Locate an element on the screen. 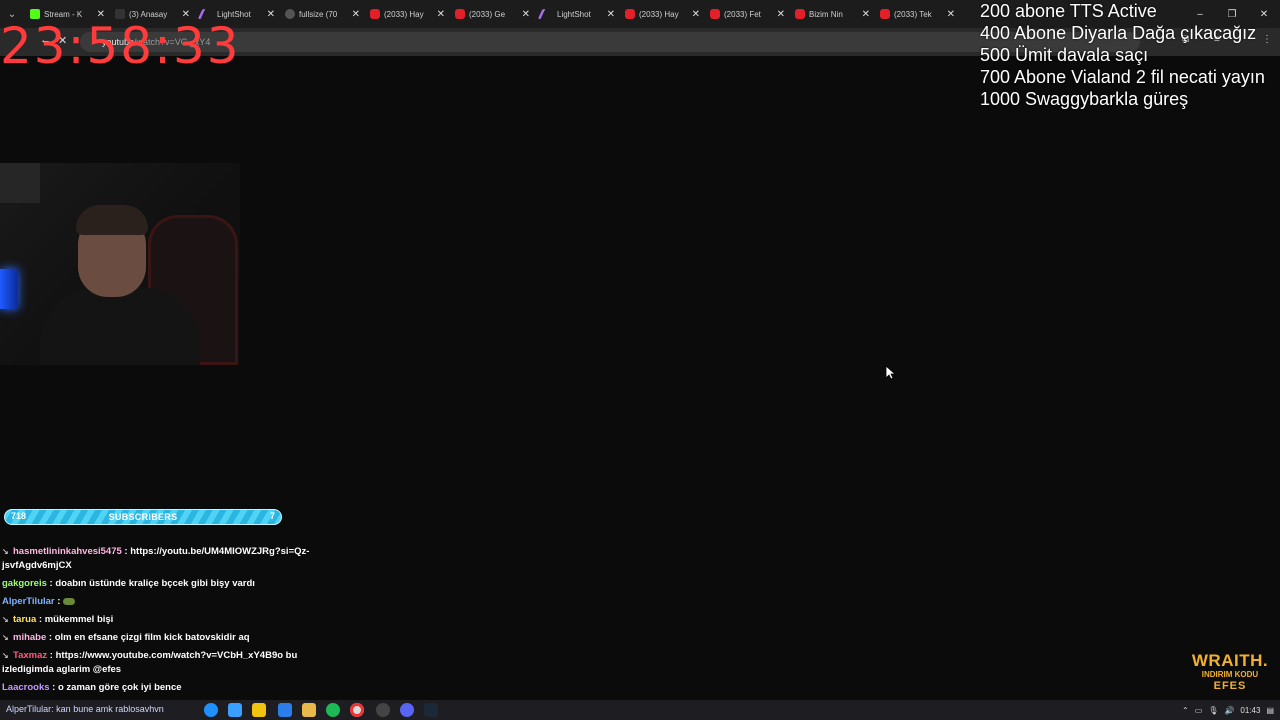 This screenshot has width=1280, height=720. tray-chevron-icon: ⌃ is located at coordinates (1185, 710).